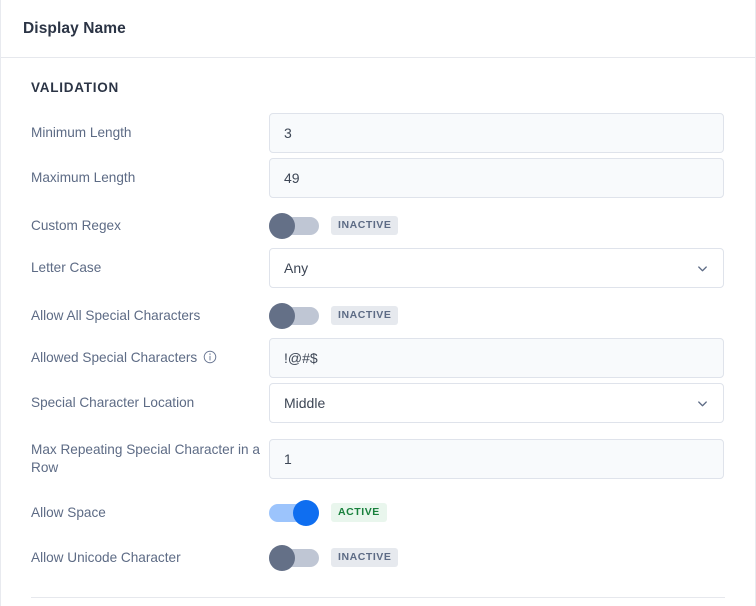 The width and height of the screenshot is (756, 606). I want to click on label-text: Custom Regex, so click(76, 225).